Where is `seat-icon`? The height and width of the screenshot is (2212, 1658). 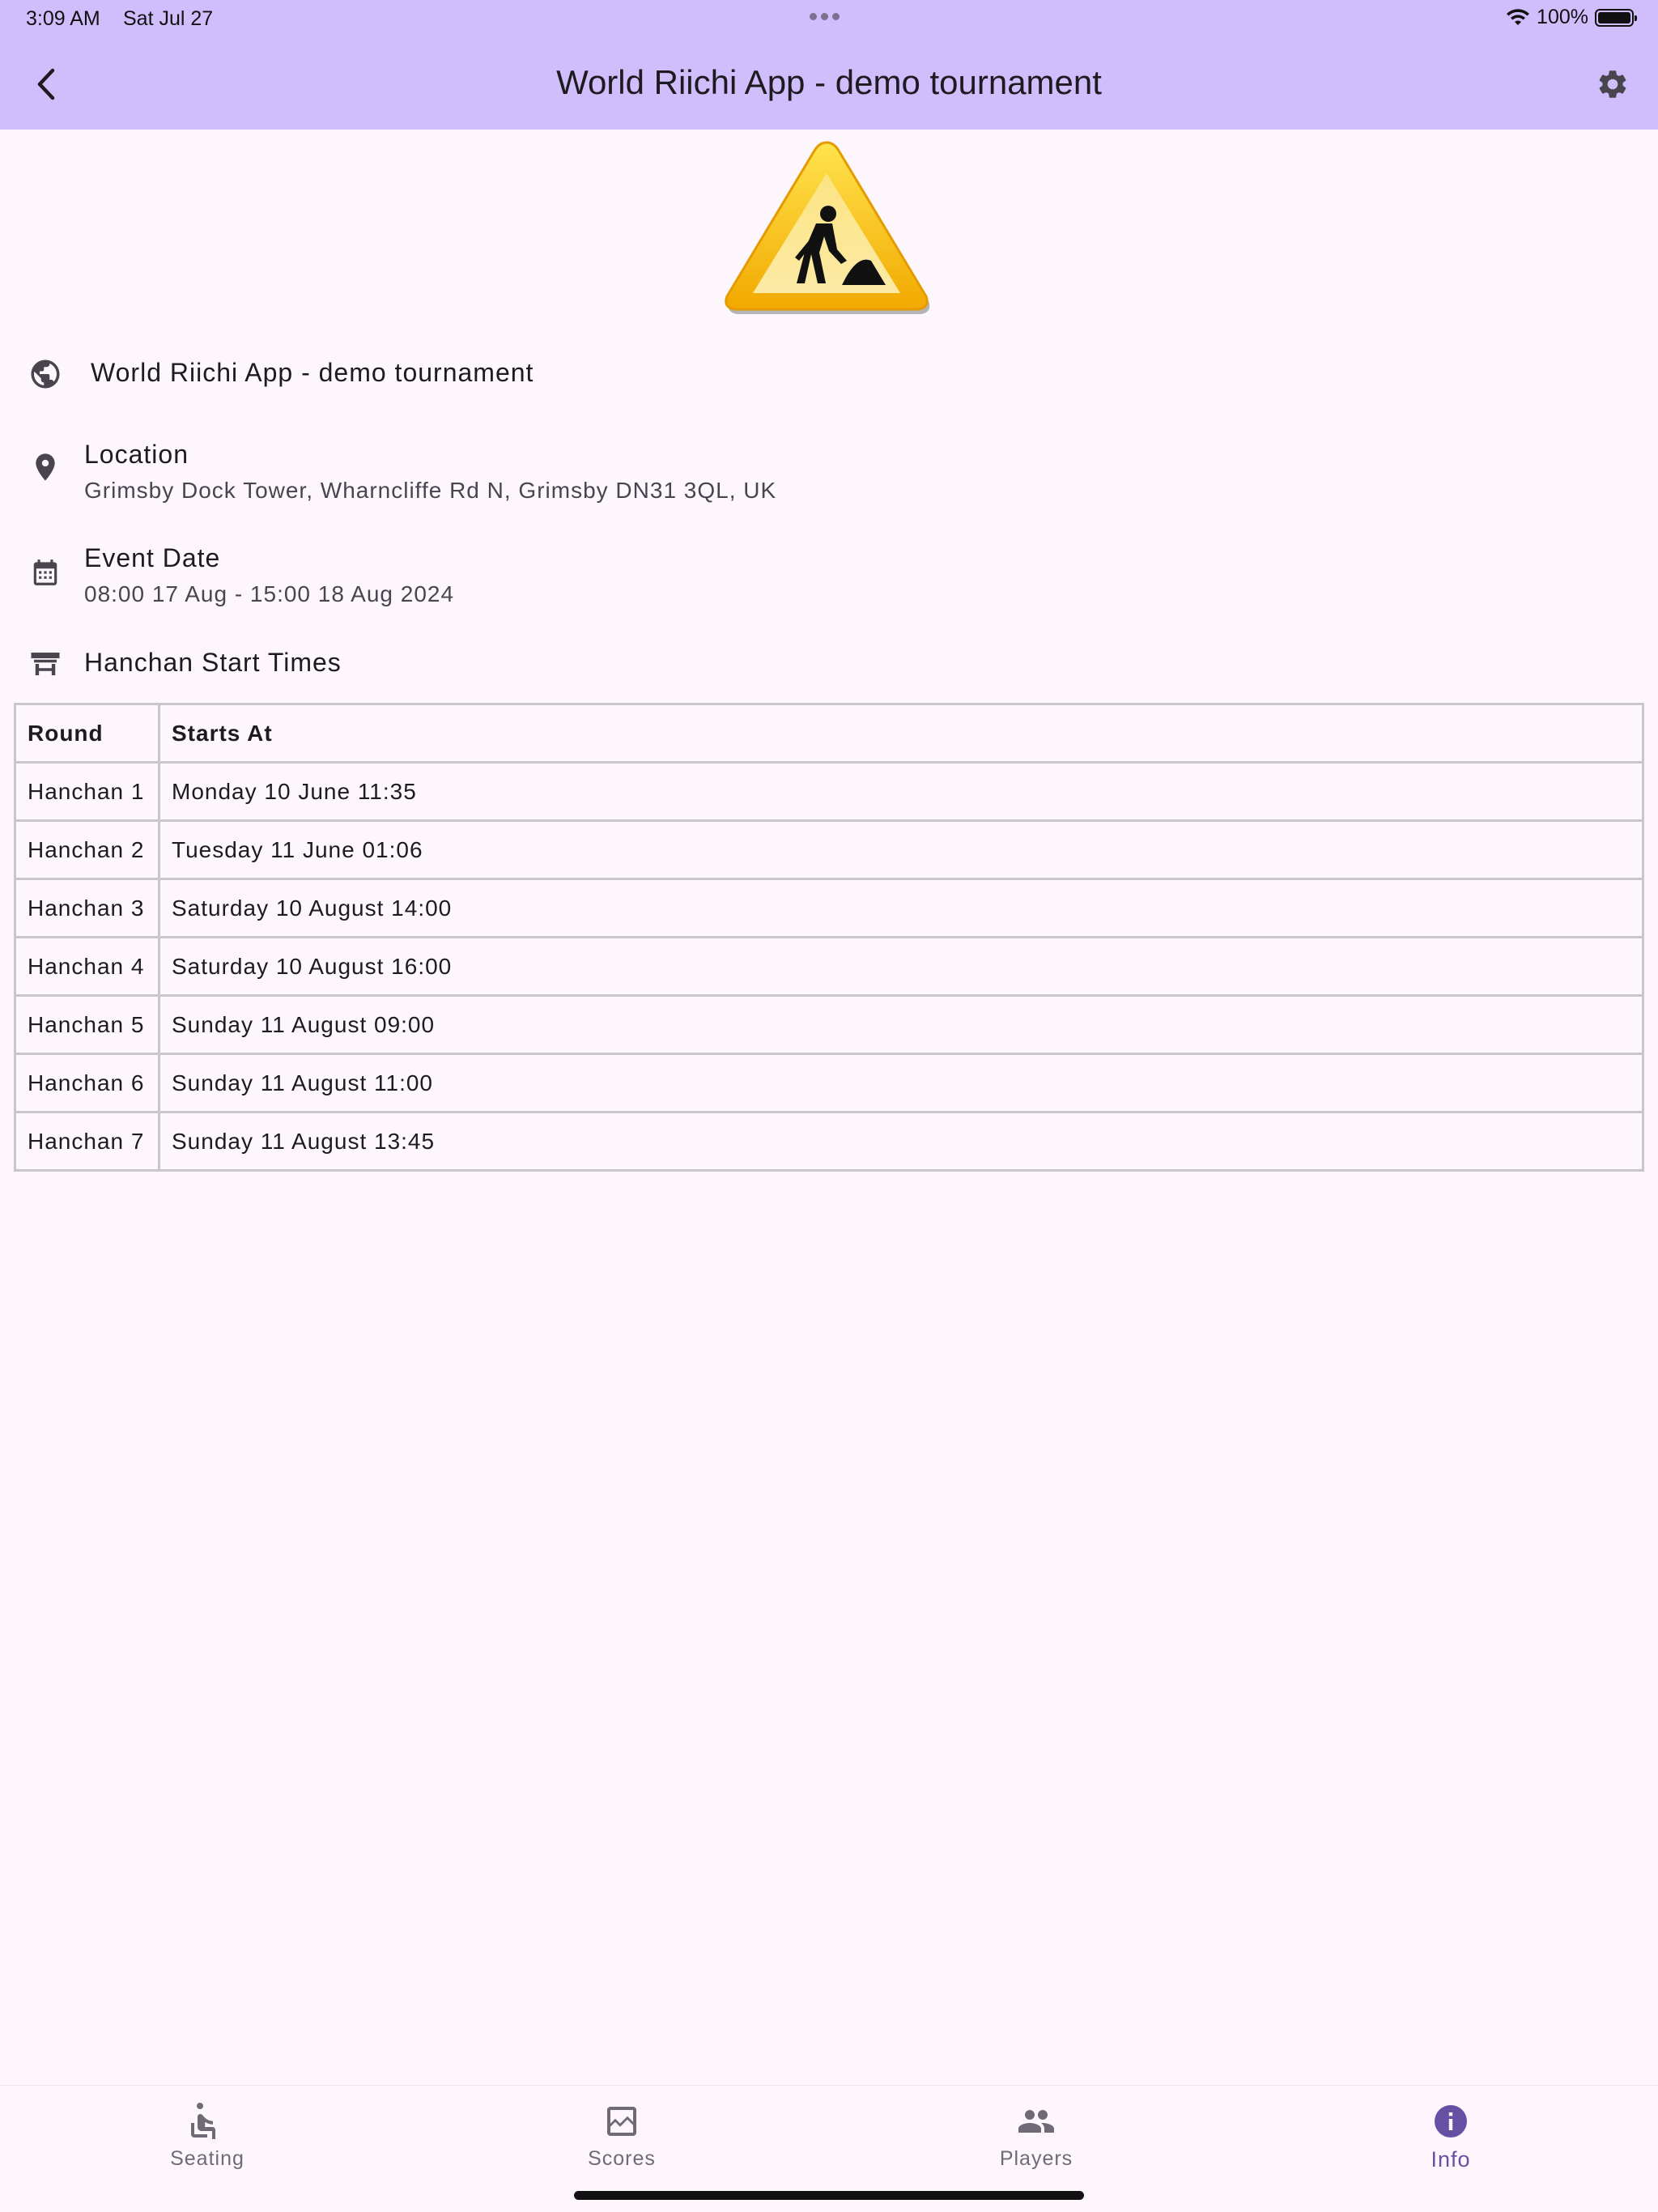
seat-icon is located at coordinates (203, 2121).